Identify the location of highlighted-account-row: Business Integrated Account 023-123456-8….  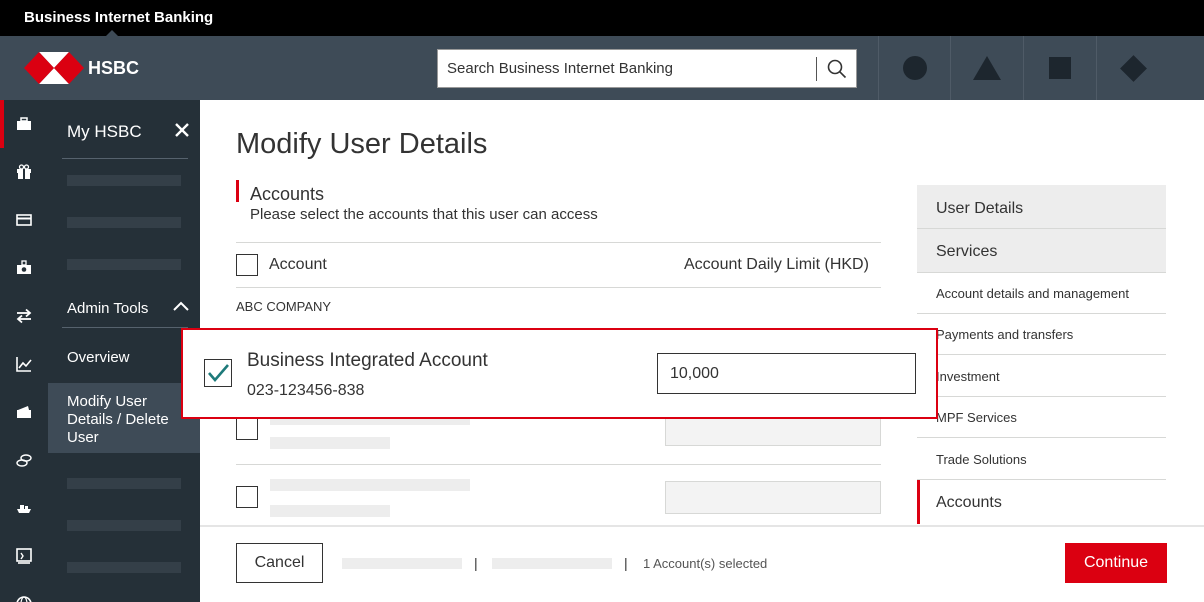
(559, 373).